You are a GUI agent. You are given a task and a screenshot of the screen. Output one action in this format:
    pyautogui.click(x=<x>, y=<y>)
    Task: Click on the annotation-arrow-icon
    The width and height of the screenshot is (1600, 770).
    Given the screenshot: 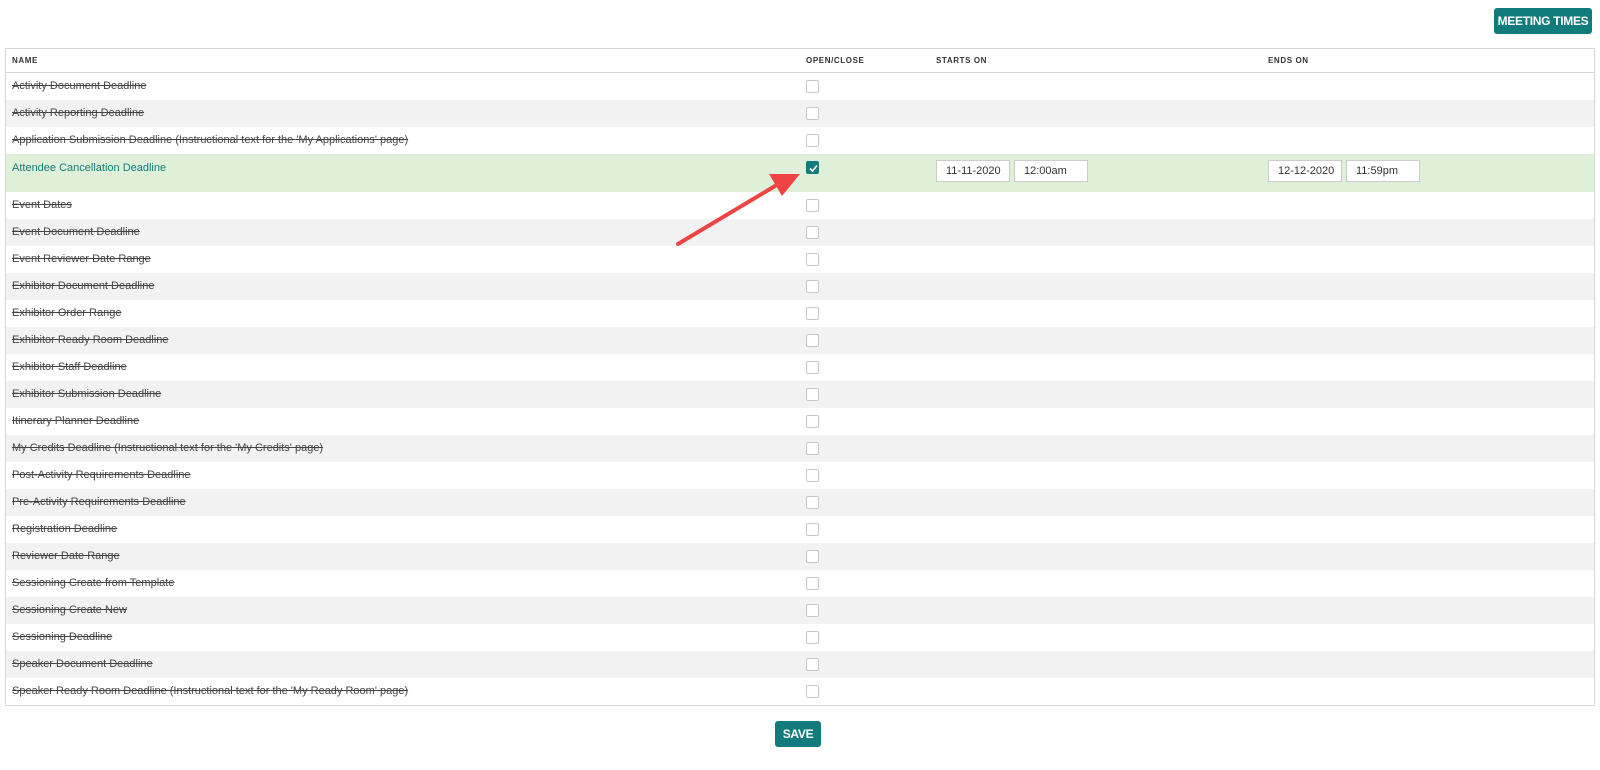 What is the action you would take?
    pyautogui.click(x=738, y=210)
    